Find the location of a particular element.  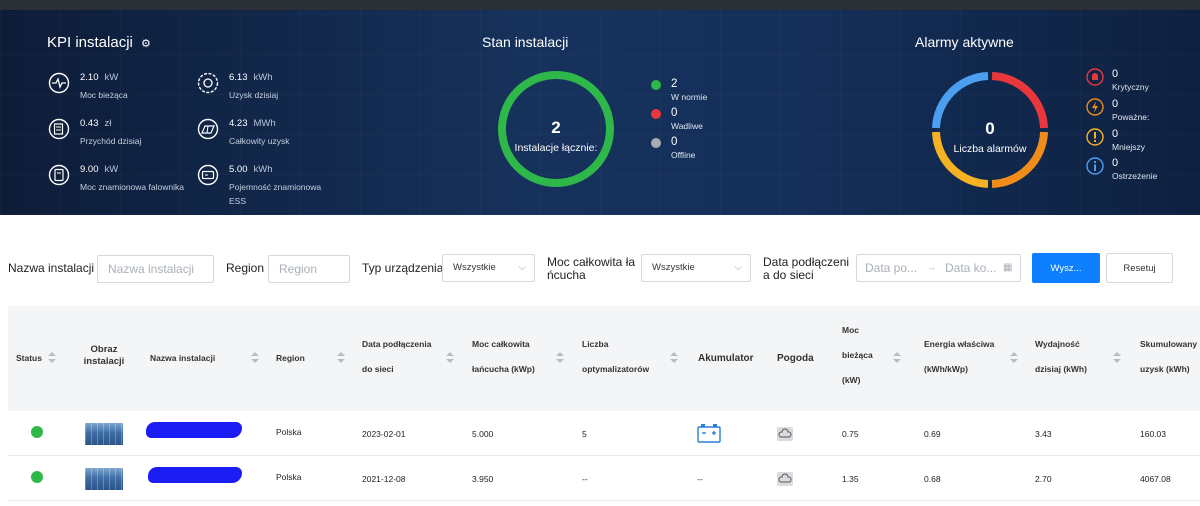

kpi-label: Moc znamionowa falownika is located at coordinates (132, 187).